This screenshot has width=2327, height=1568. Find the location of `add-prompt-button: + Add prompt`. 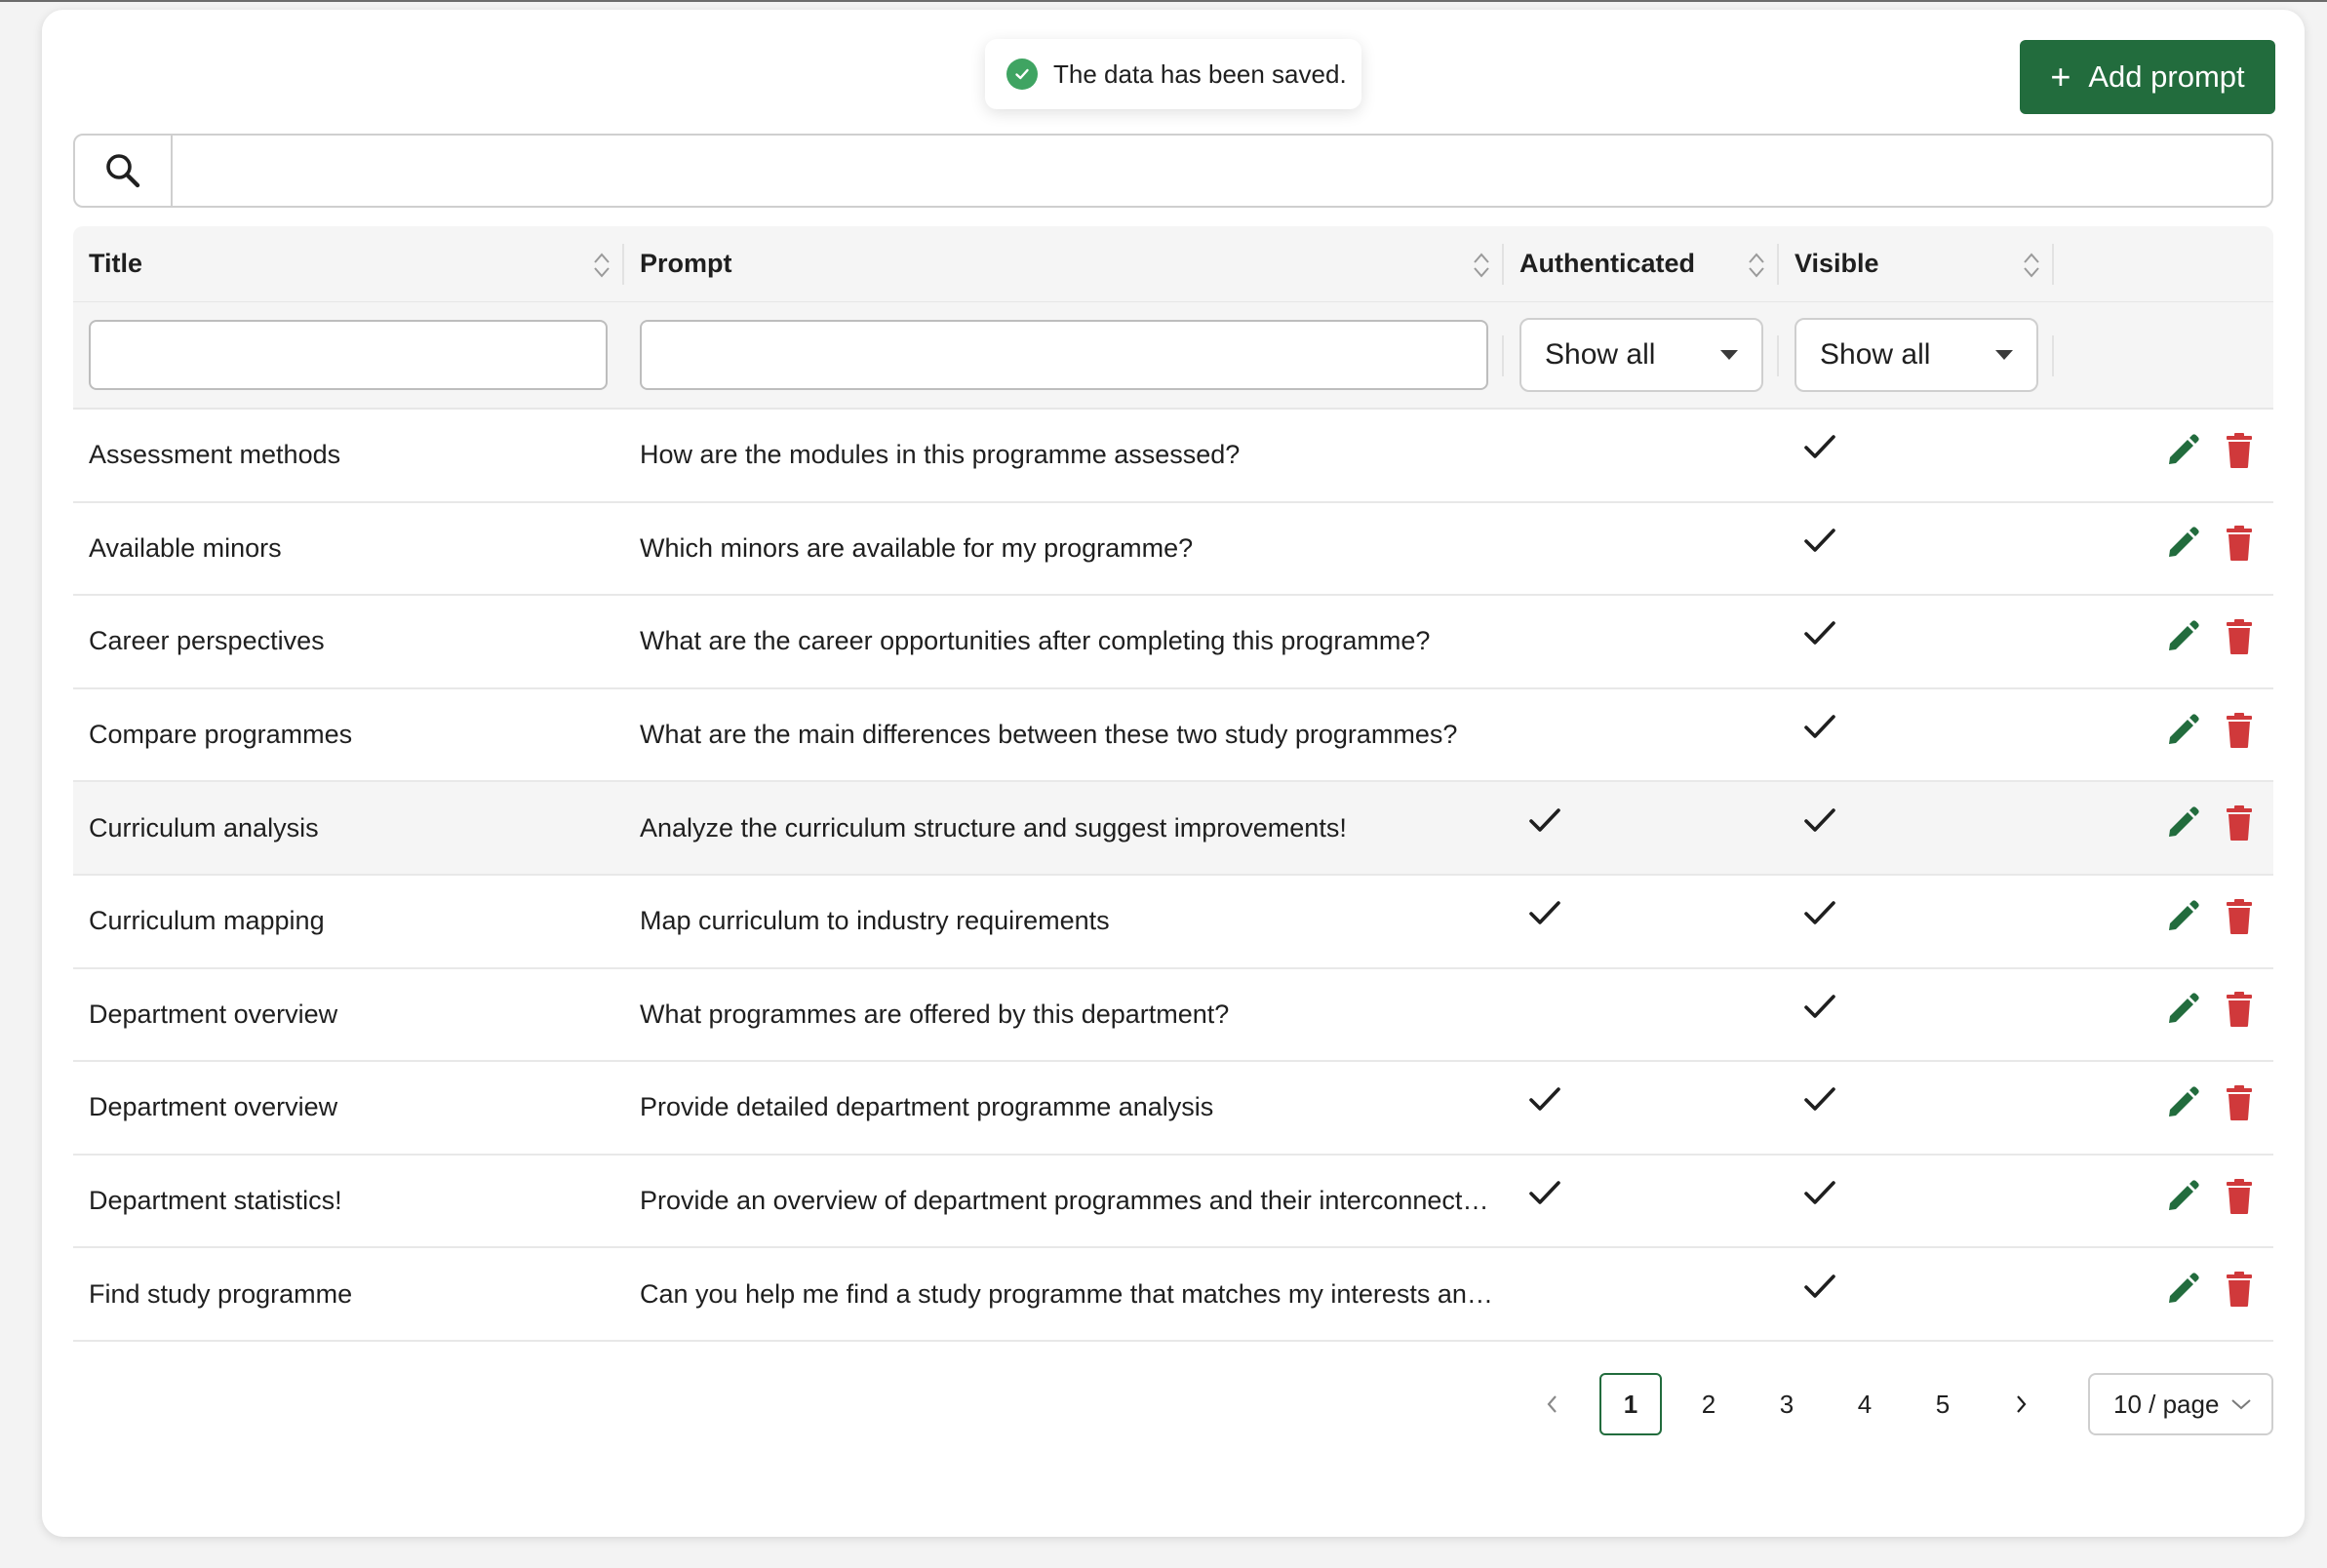

add-prompt-button: + Add prompt is located at coordinates (2147, 77).